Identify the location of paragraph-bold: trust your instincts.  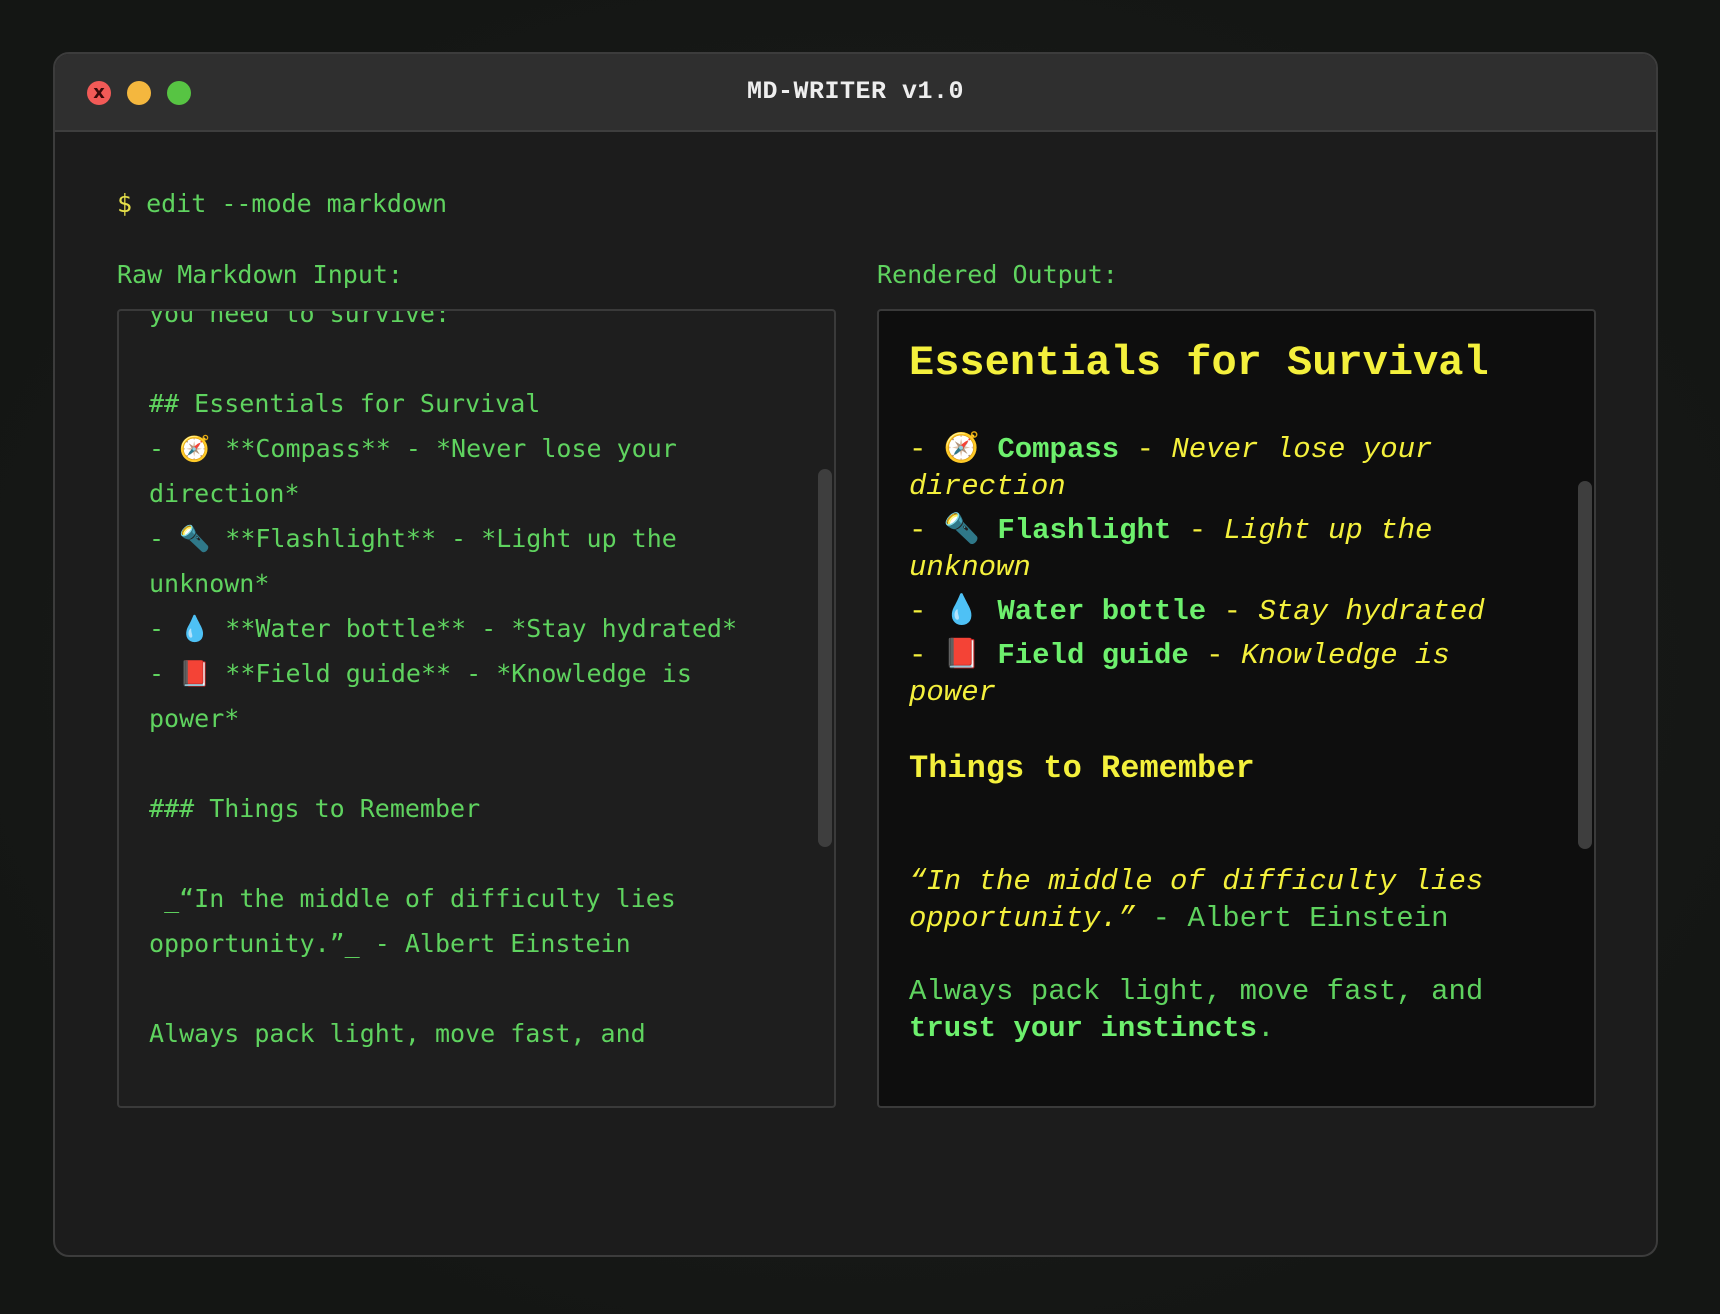
(1083, 1028).